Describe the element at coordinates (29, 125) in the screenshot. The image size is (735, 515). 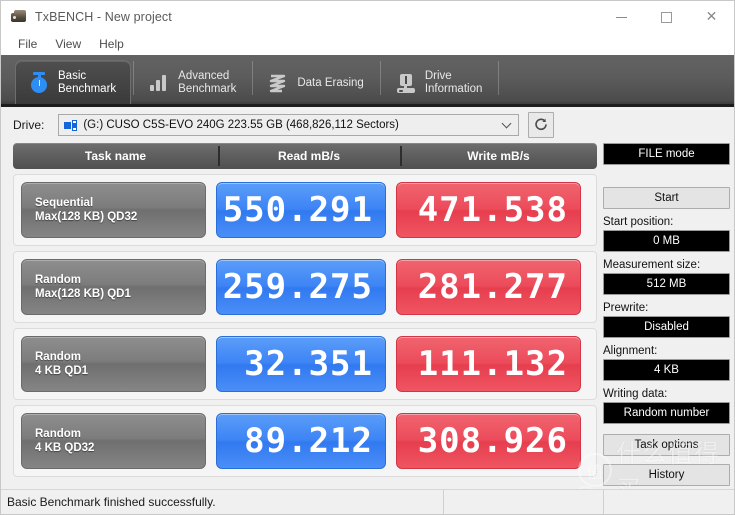
I see `drive-label: Drive:` at that location.